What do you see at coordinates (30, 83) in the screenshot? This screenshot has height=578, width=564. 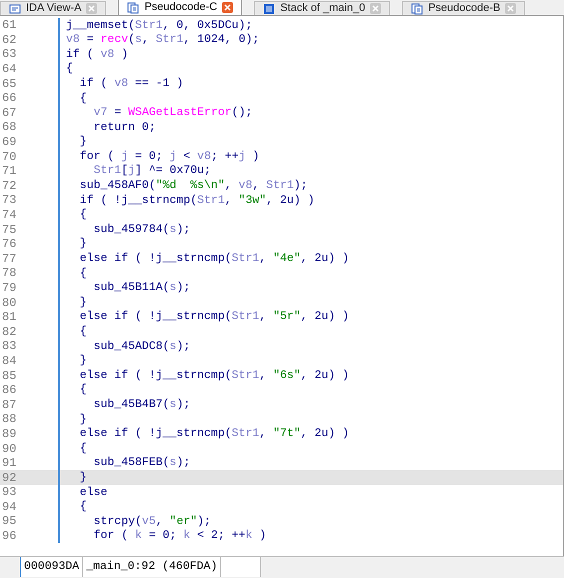 I see `line-number: 65` at bounding box center [30, 83].